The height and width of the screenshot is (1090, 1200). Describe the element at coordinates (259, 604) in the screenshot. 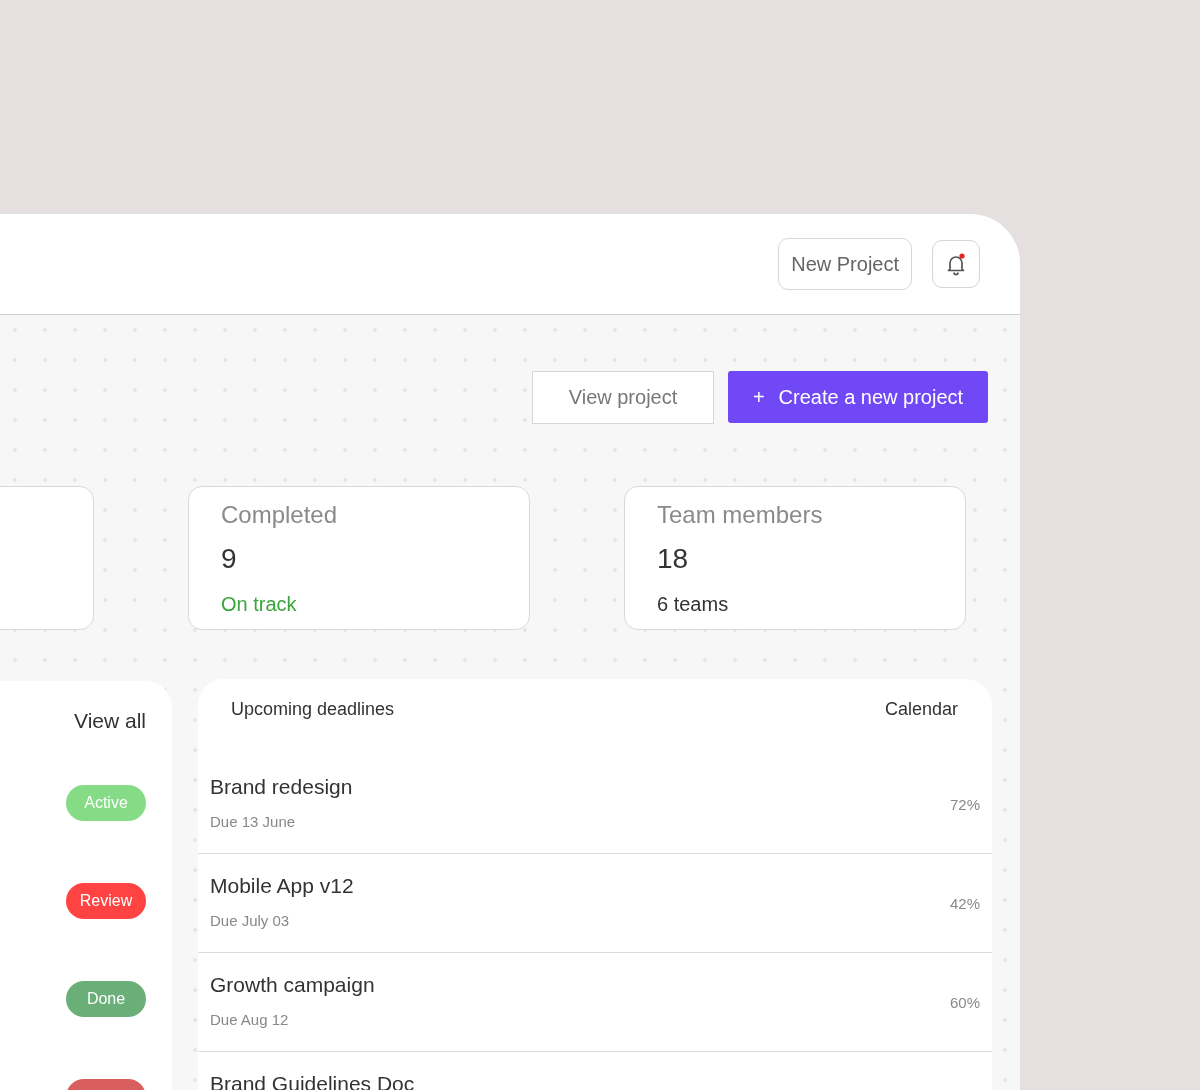

I see `stat-note: On track` at that location.